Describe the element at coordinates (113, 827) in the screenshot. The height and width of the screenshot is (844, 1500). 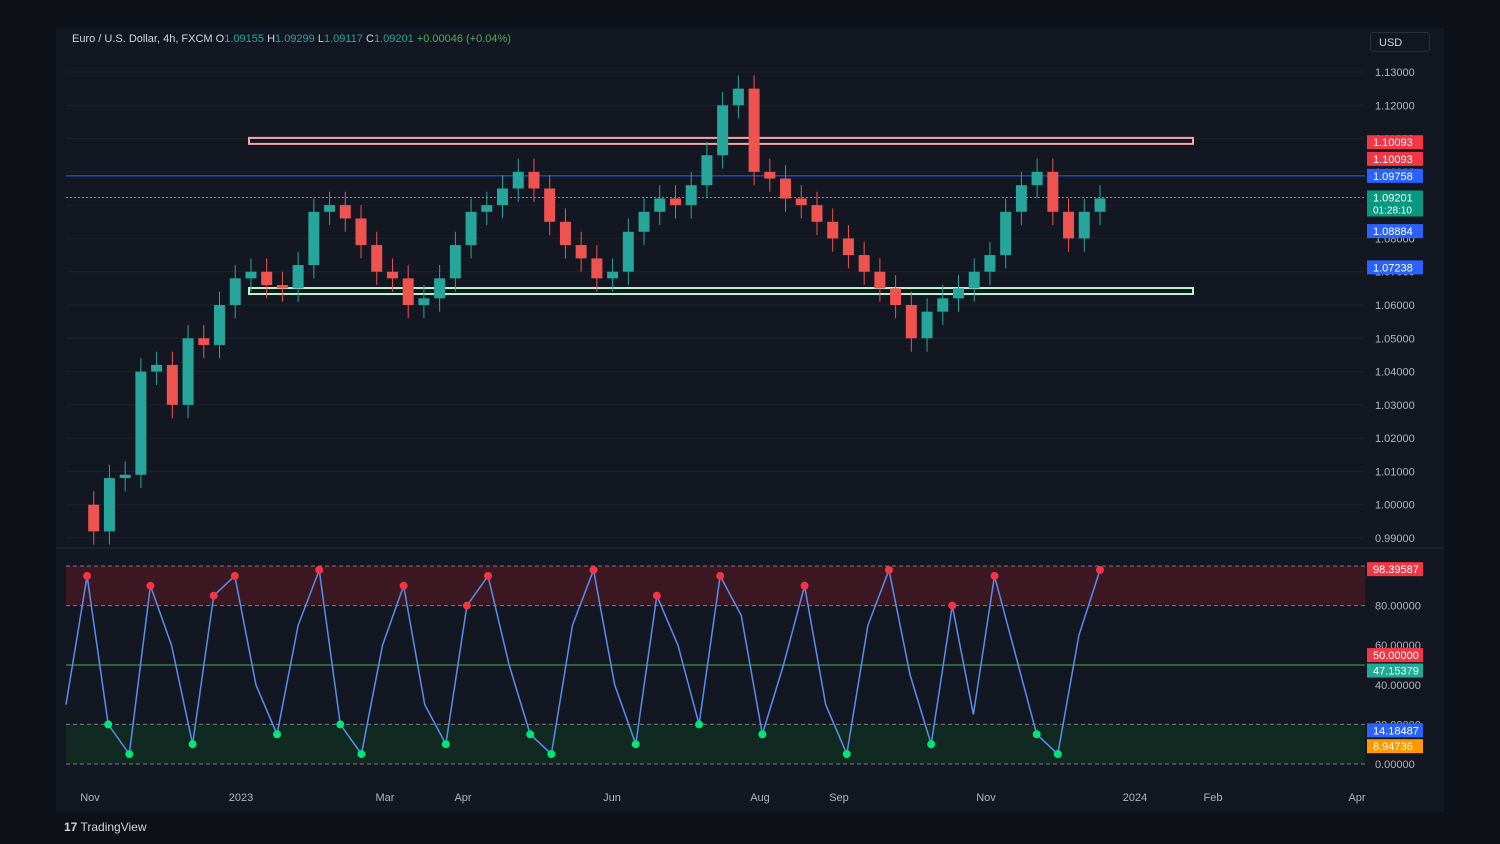
I see `brand-text: TradingView` at that location.